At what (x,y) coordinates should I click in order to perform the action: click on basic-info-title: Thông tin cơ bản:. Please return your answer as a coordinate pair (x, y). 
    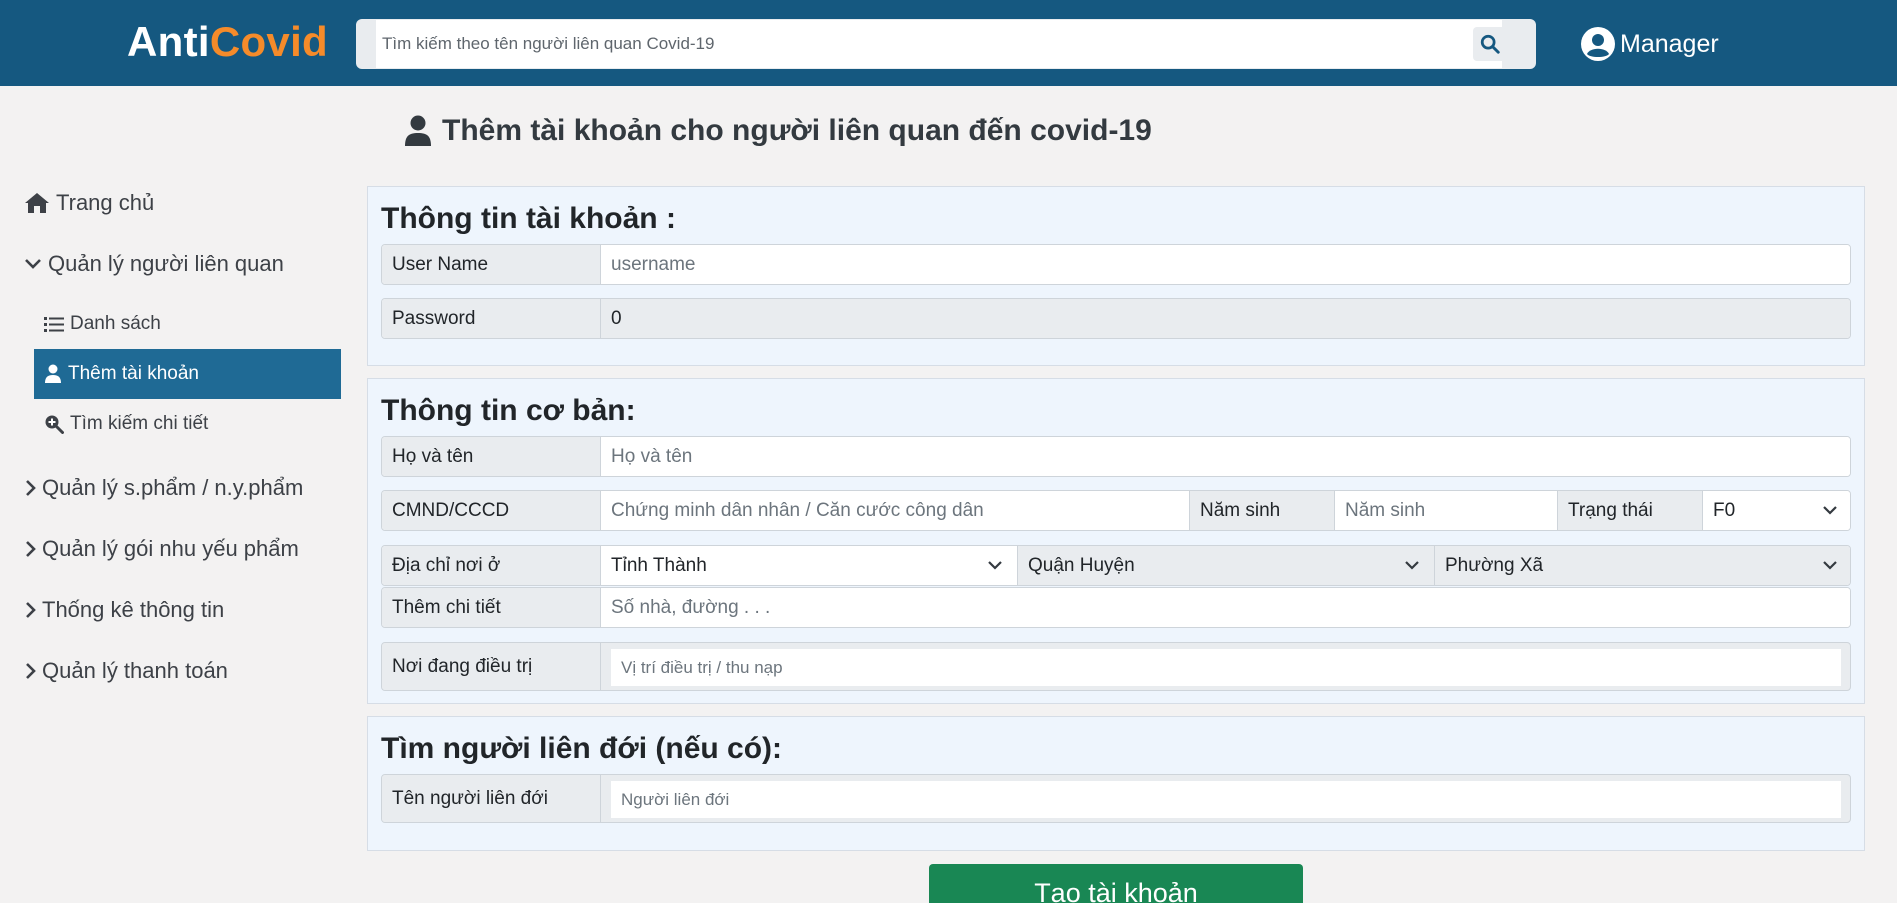
    Looking at the image, I should click on (508, 410).